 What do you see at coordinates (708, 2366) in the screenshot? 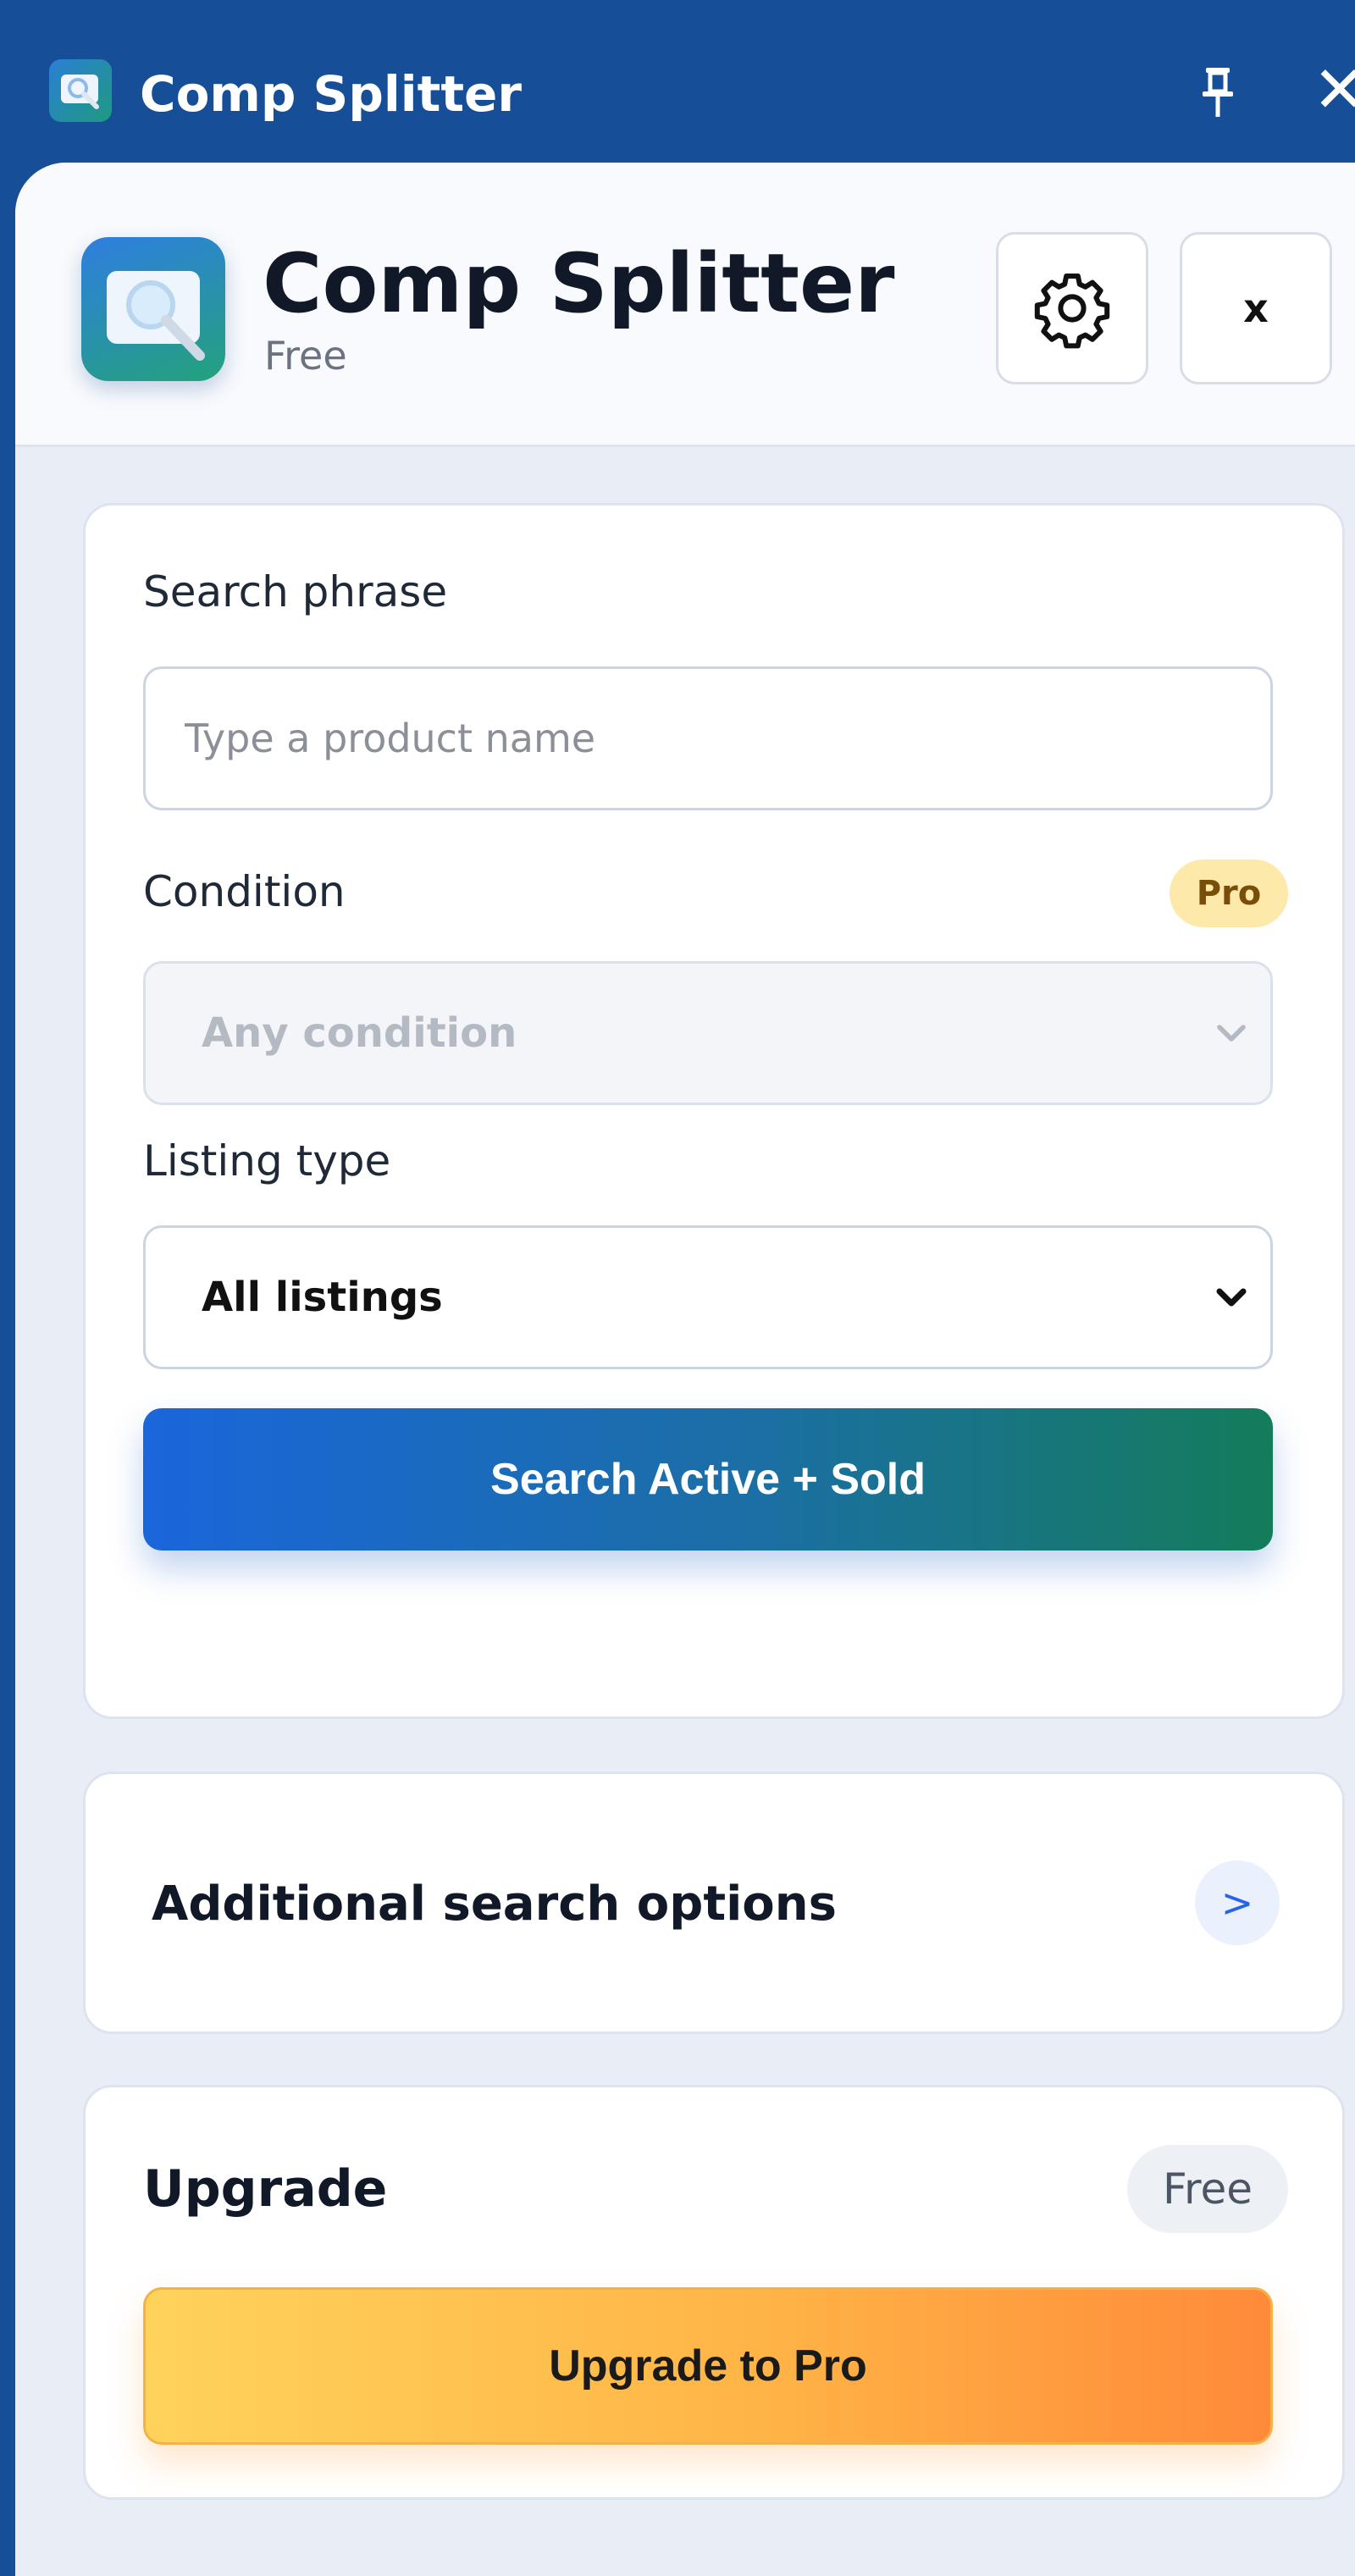
I see `upgrade-button: Upgrade to Pro` at bounding box center [708, 2366].